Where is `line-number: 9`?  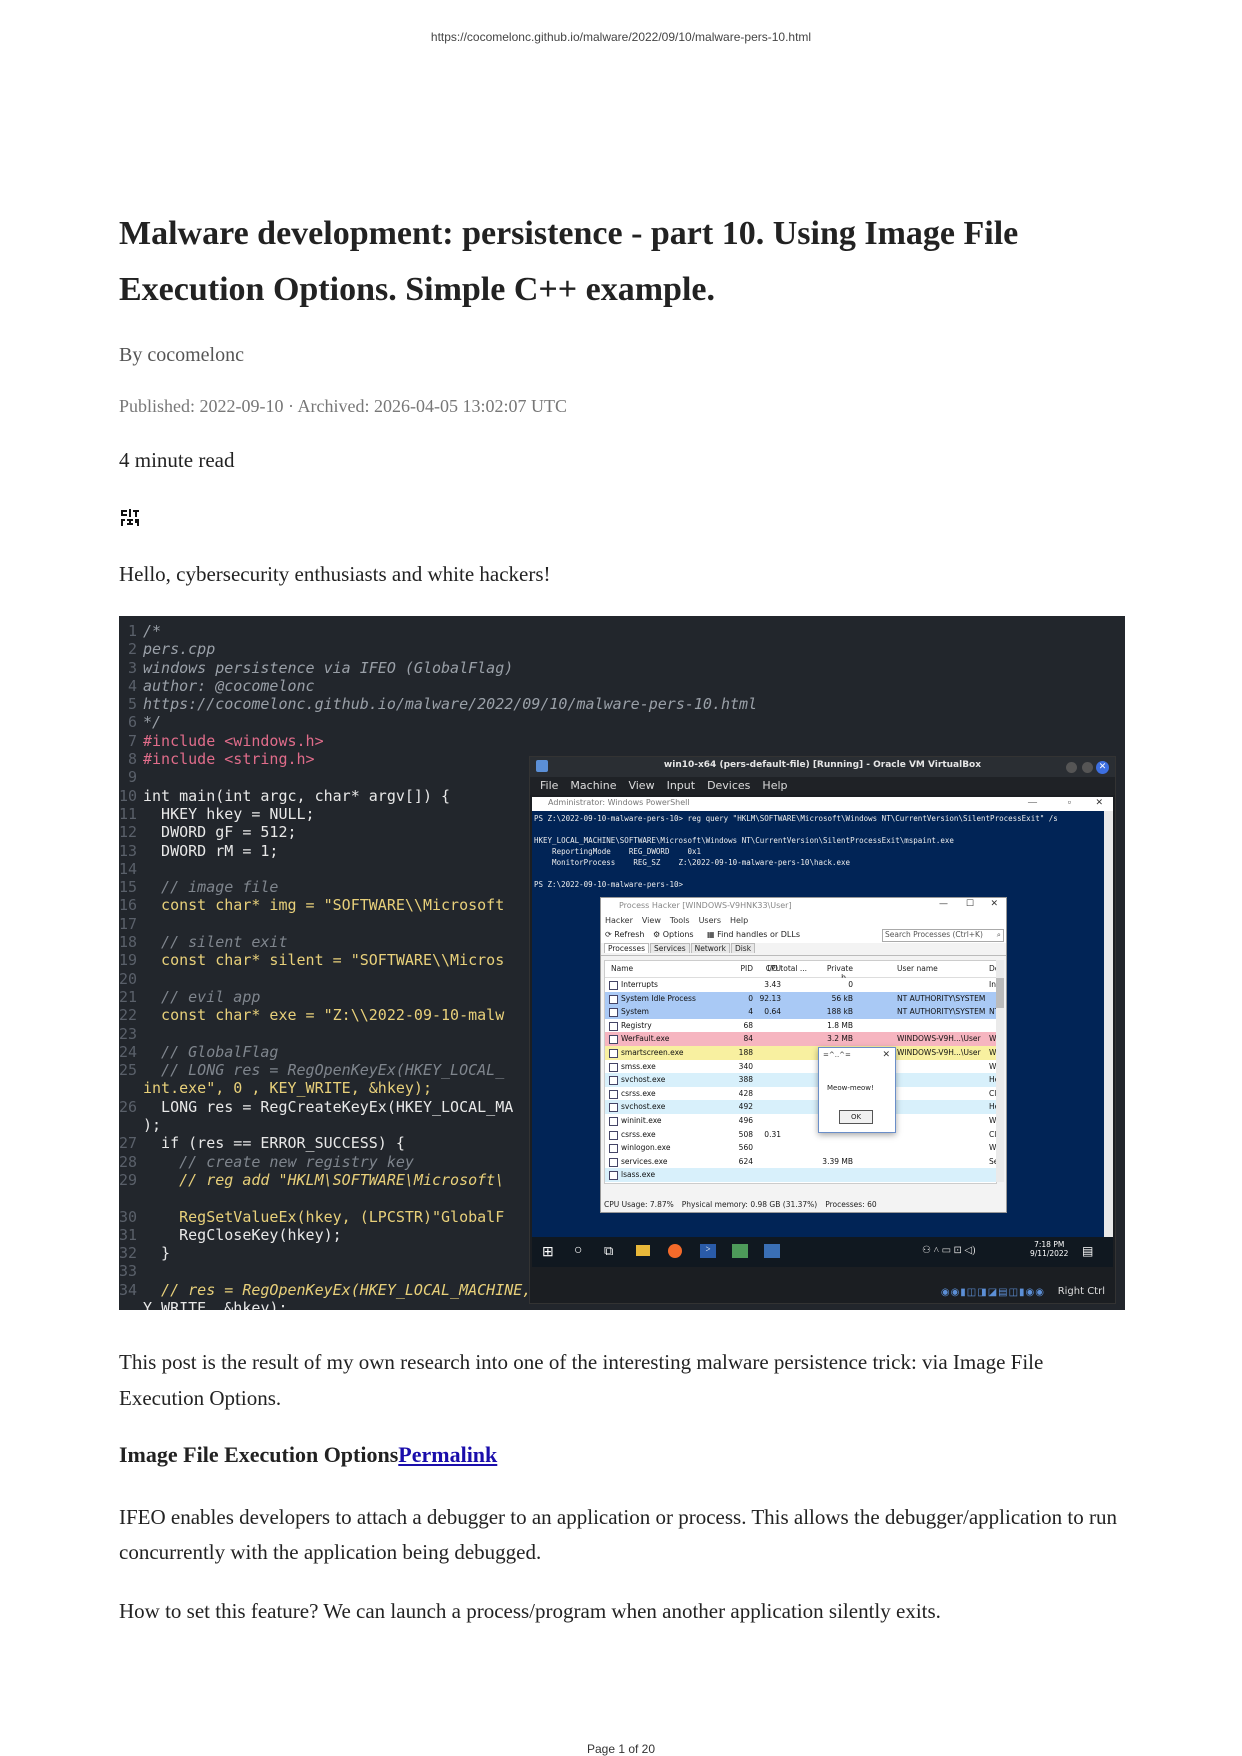
line-number: 9 is located at coordinates (132, 777).